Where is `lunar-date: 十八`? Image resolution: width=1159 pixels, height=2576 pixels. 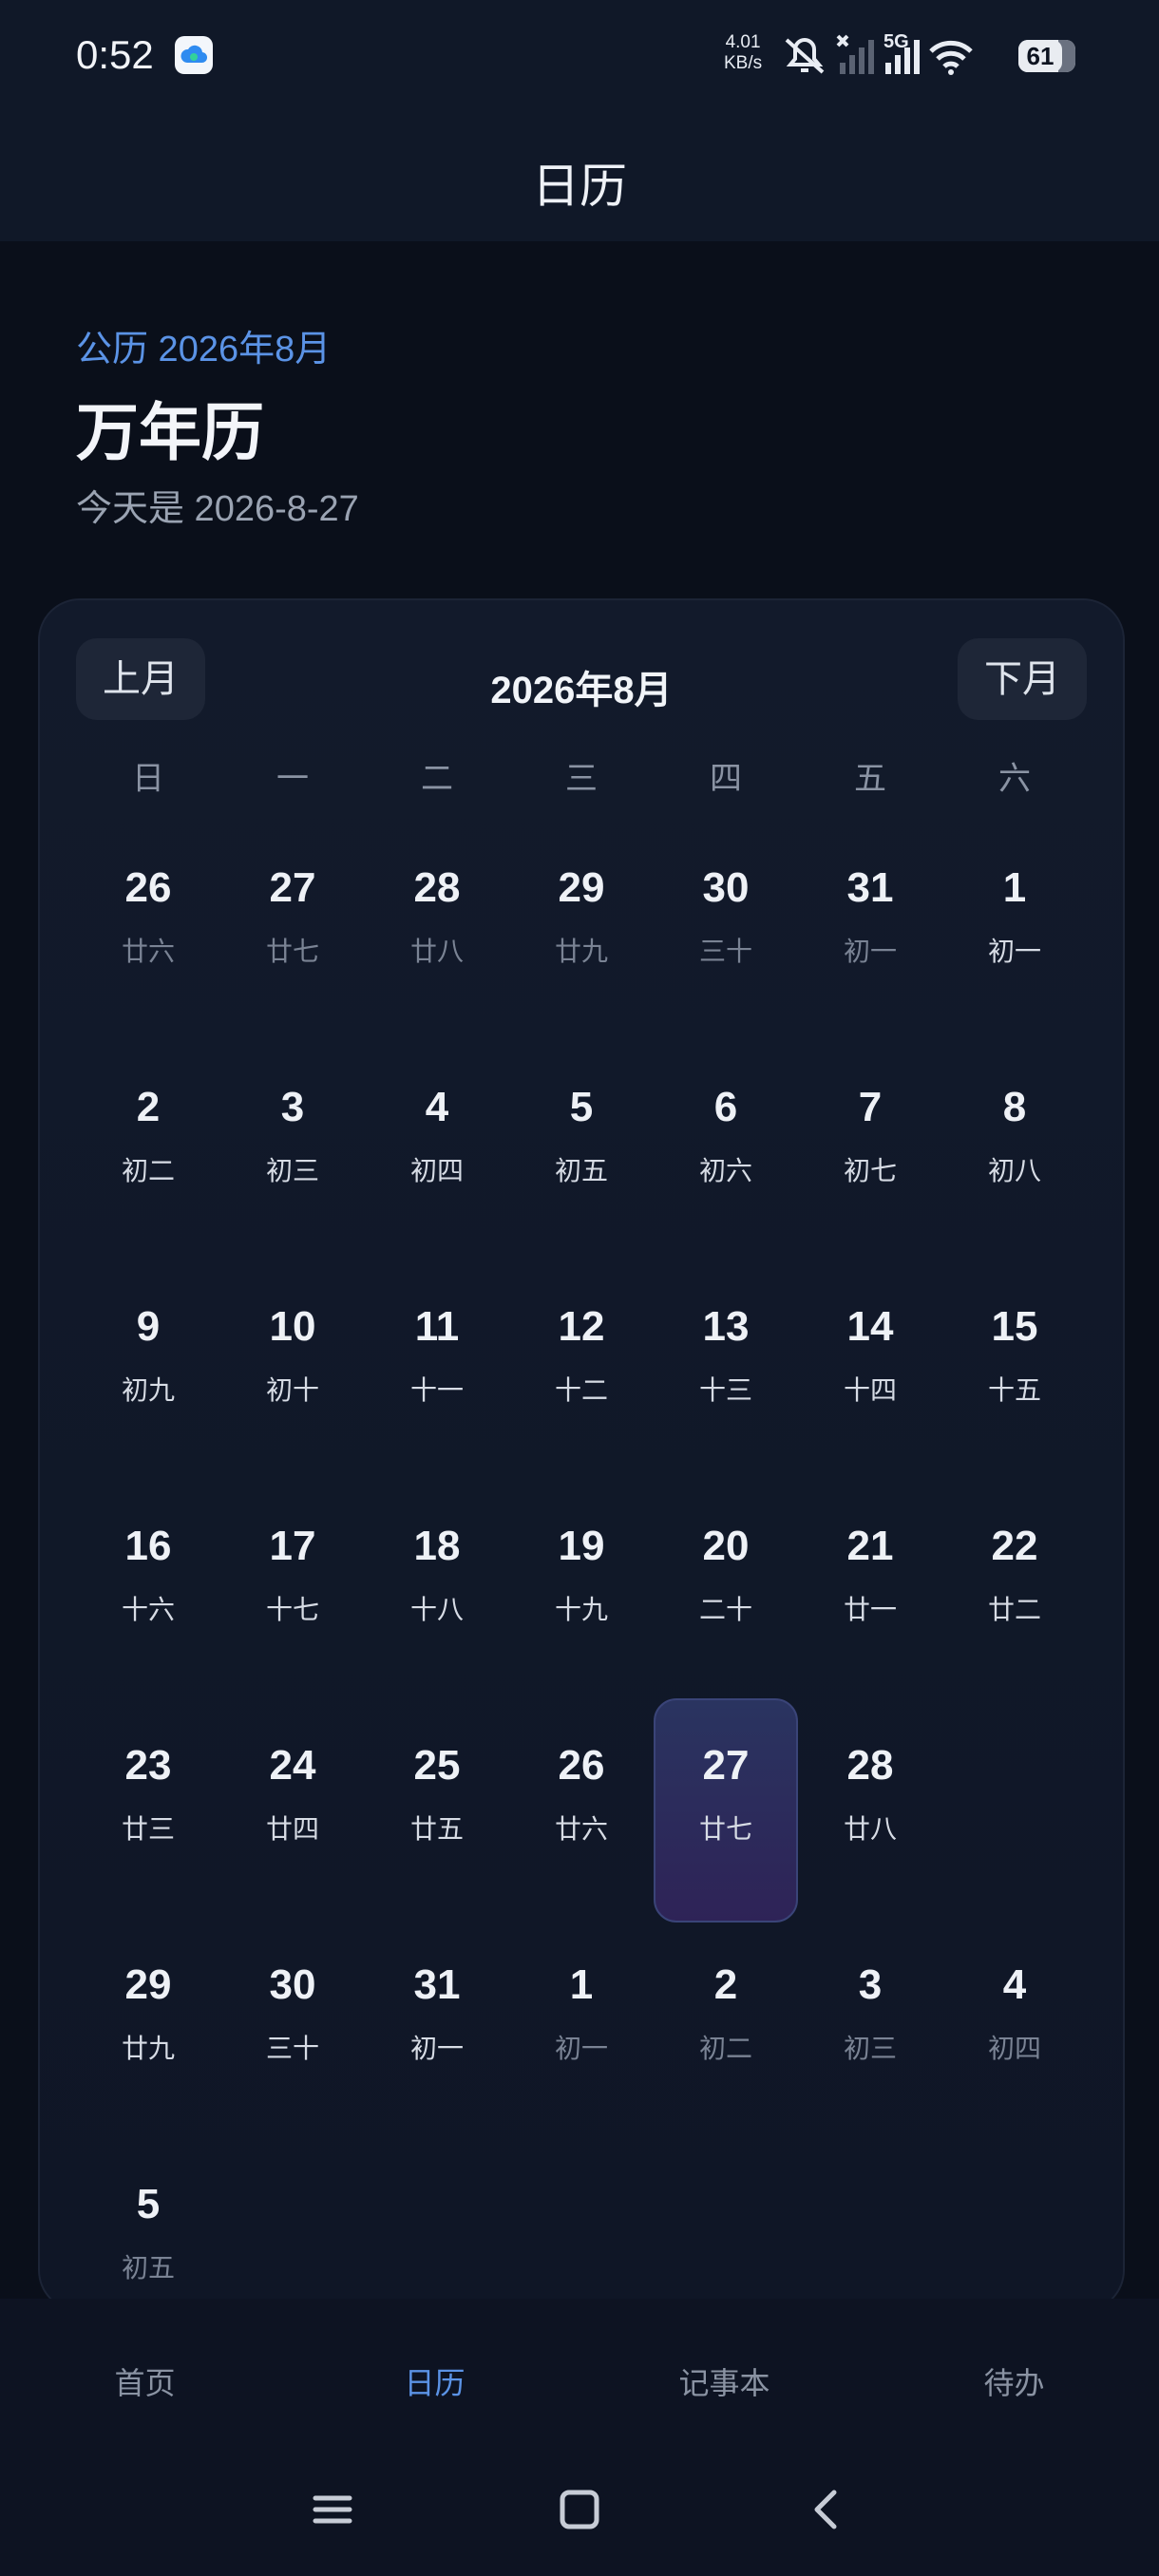
lunar-date: 十八 is located at coordinates (436, 1609).